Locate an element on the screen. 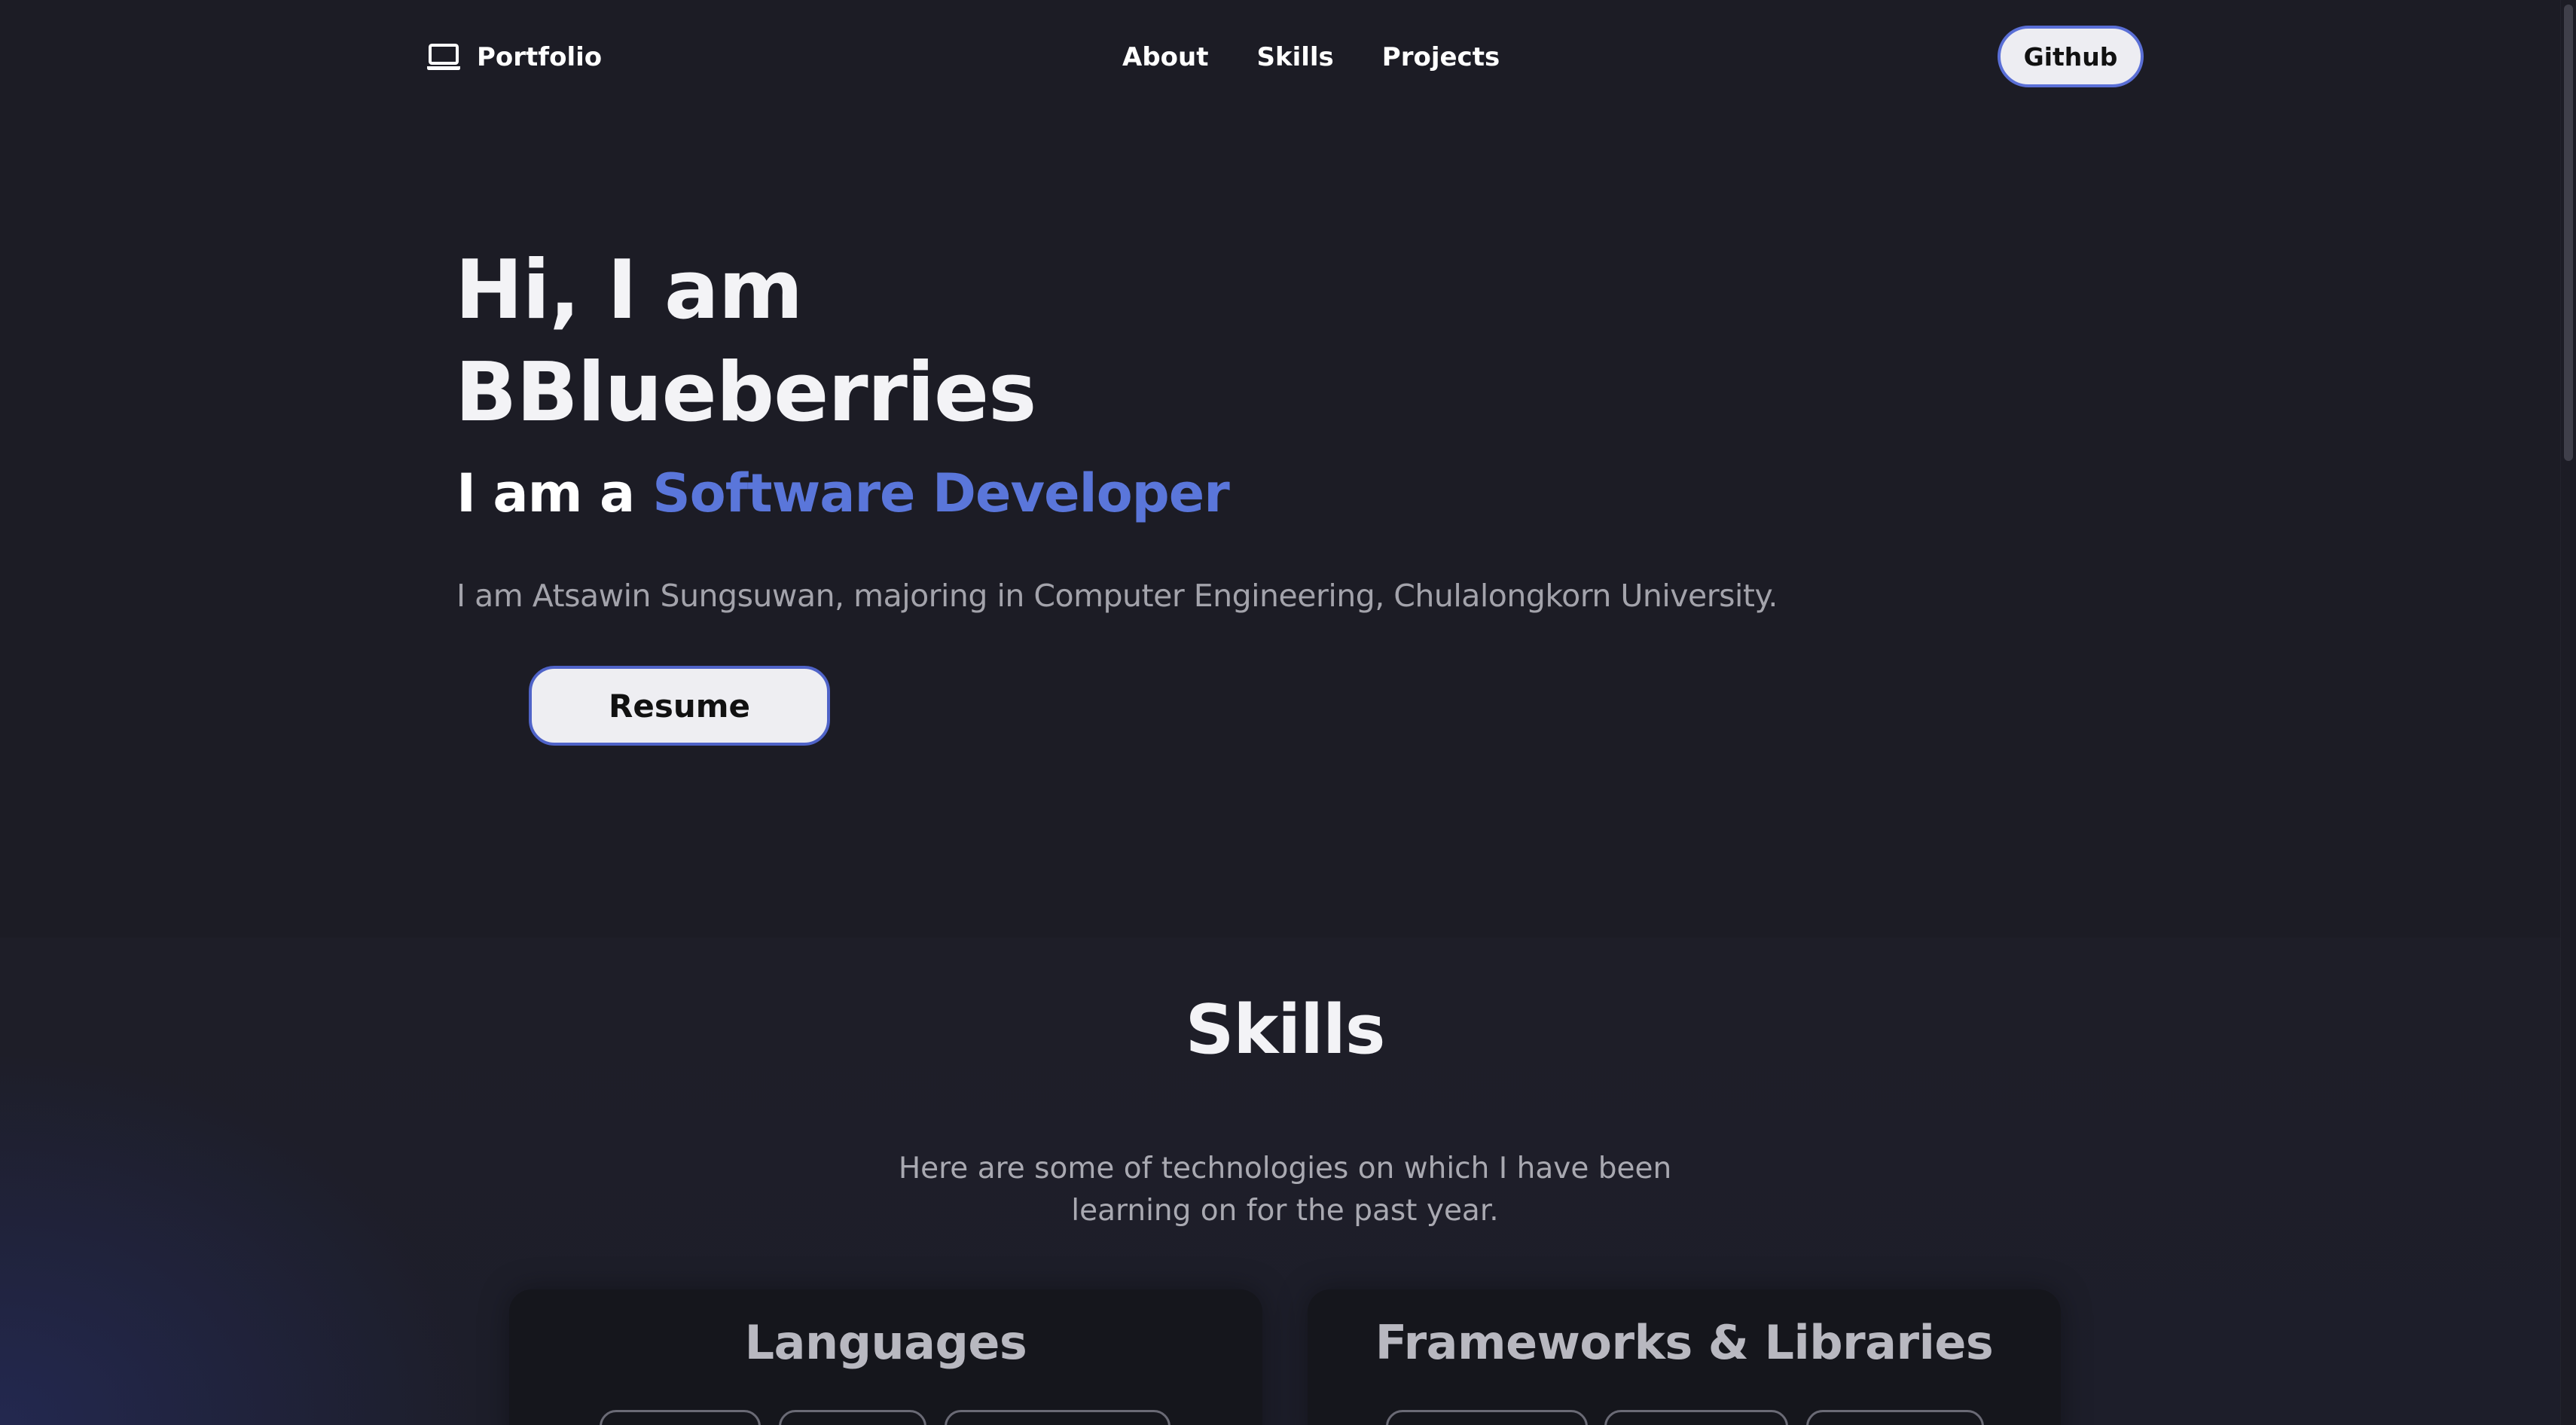 The image size is (2576, 1425). languages-card-title: Languages is located at coordinates (885, 1343).